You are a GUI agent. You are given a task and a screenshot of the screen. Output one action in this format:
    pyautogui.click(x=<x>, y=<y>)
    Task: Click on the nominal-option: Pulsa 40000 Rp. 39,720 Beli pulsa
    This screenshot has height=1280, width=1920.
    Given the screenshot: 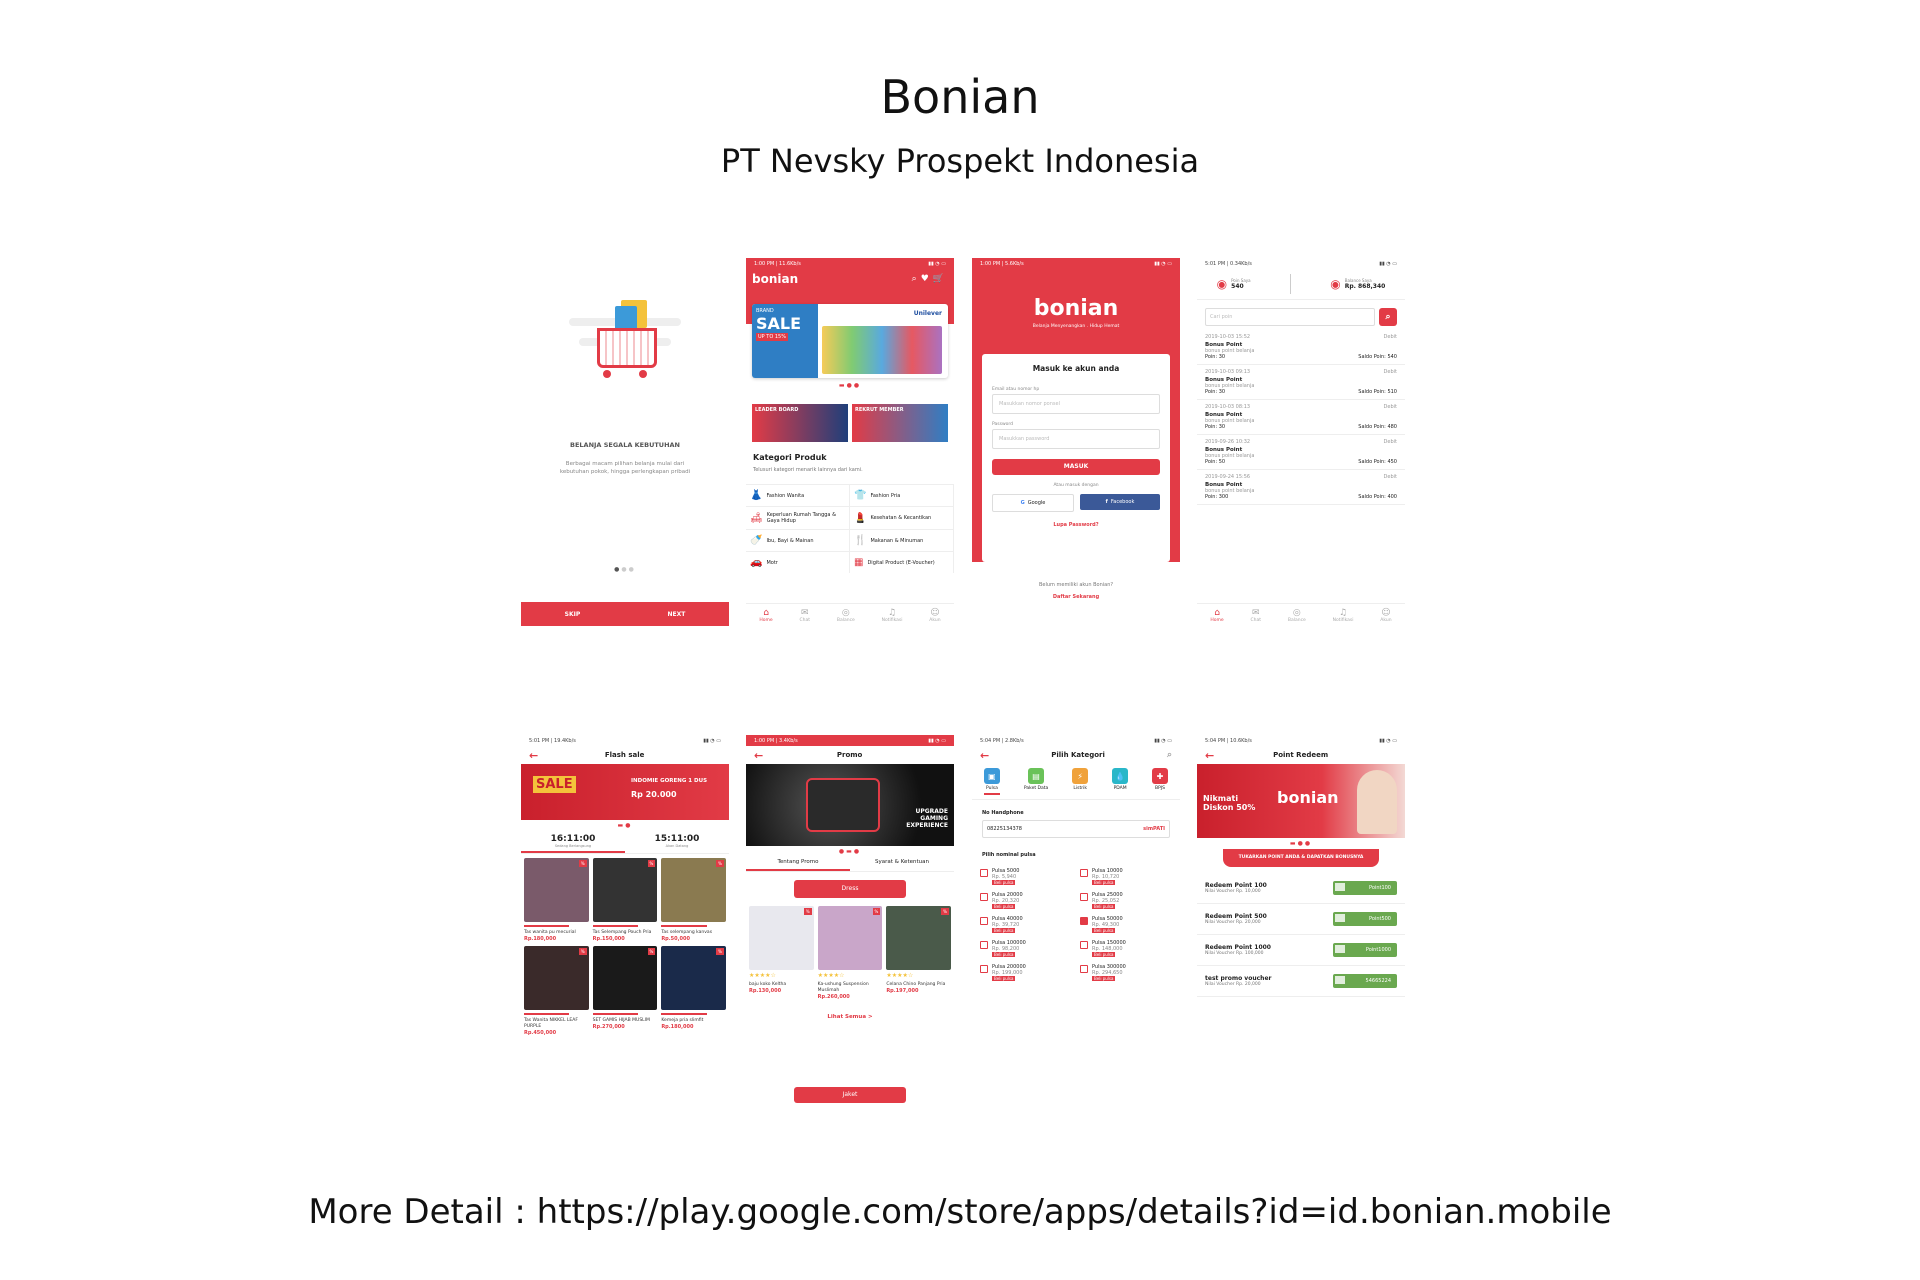 What is the action you would take?
    pyautogui.click(x=1026, y=925)
    